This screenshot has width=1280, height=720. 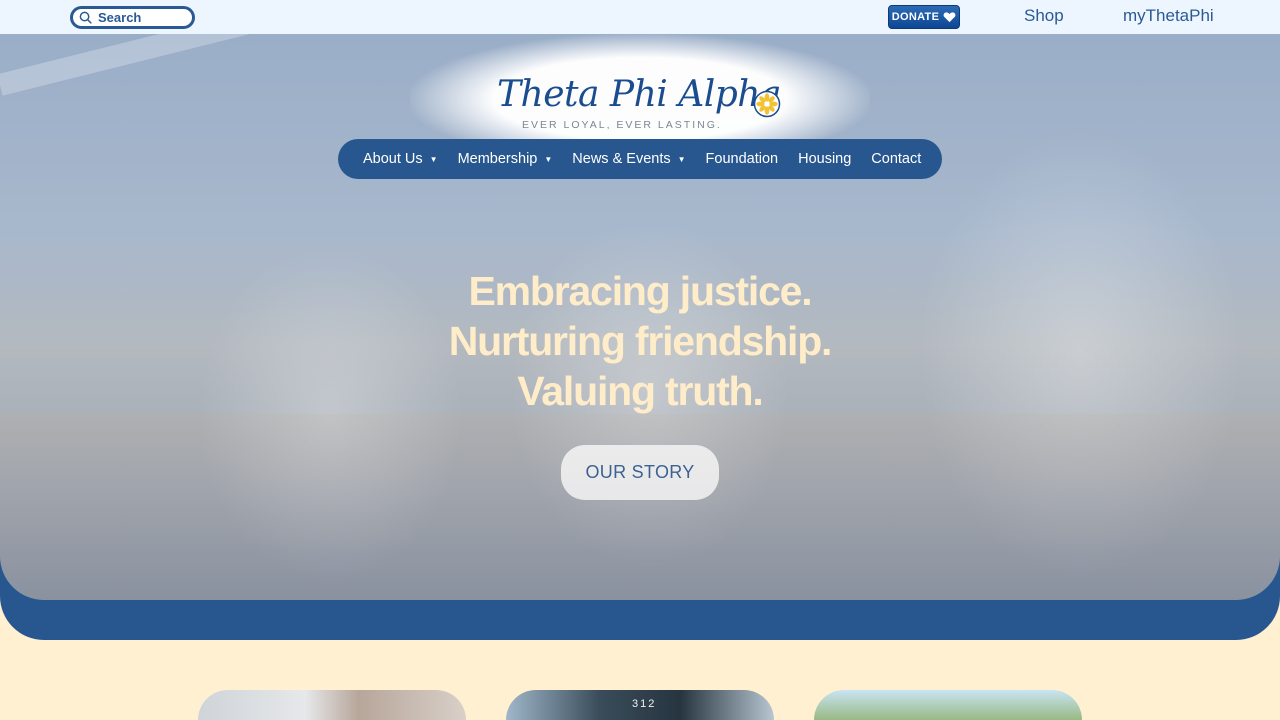 What do you see at coordinates (949, 17) in the screenshot?
I see `heart-icon` at bounding box center [949, 17].